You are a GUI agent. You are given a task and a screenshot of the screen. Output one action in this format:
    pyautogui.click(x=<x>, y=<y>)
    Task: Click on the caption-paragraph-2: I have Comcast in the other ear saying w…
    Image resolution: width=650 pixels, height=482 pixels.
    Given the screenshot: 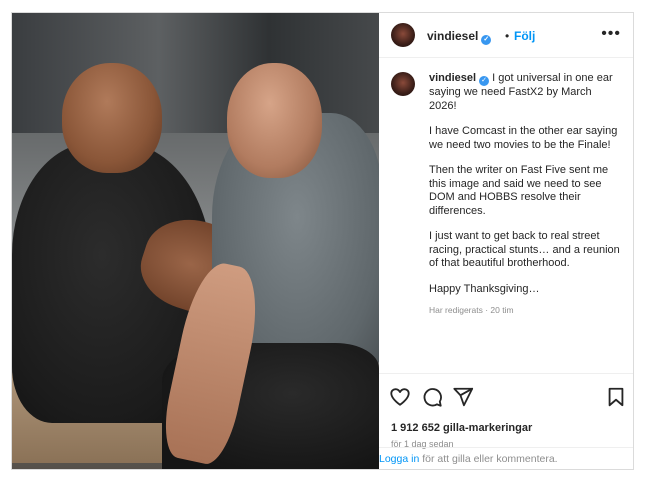 What is the action you would take?
    pyautogui.click(x=523, y=138)
    